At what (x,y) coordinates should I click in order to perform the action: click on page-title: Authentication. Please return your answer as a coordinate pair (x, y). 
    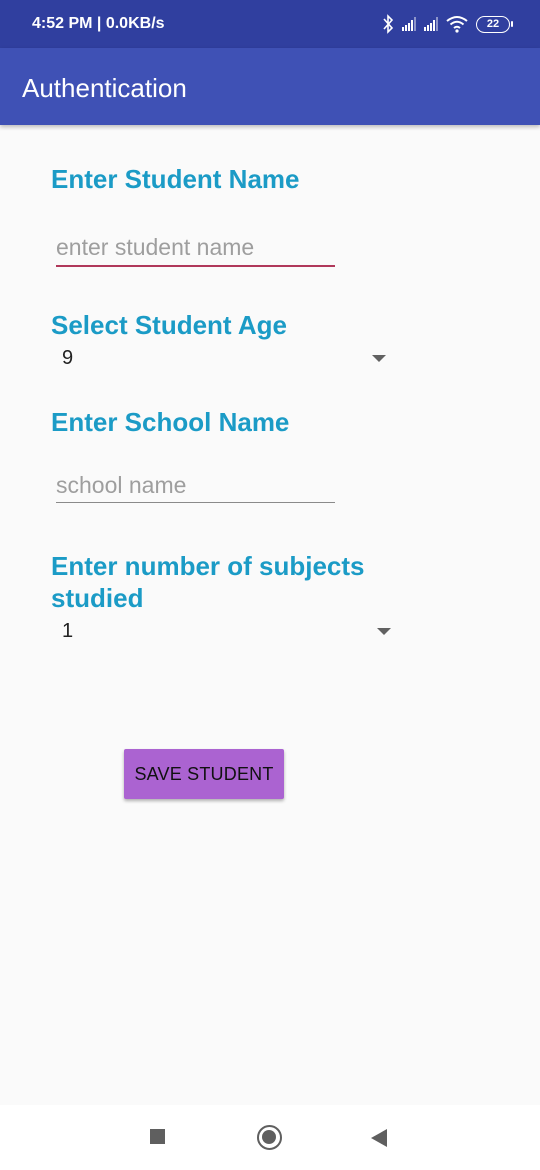
    Looking at the image, I should click on (104, 88).